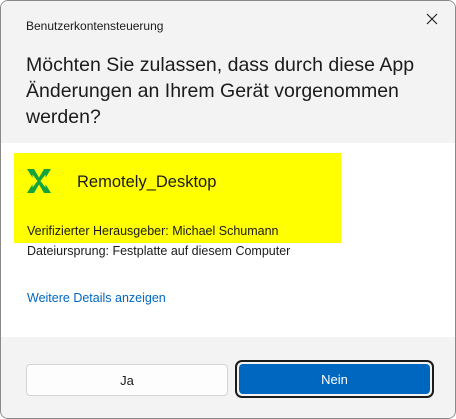  What do you see at coordinates (96, 298) in the screenshot?
I see `more-details-link: Weitere Details anzeigen` at bounding box center [96, 298].